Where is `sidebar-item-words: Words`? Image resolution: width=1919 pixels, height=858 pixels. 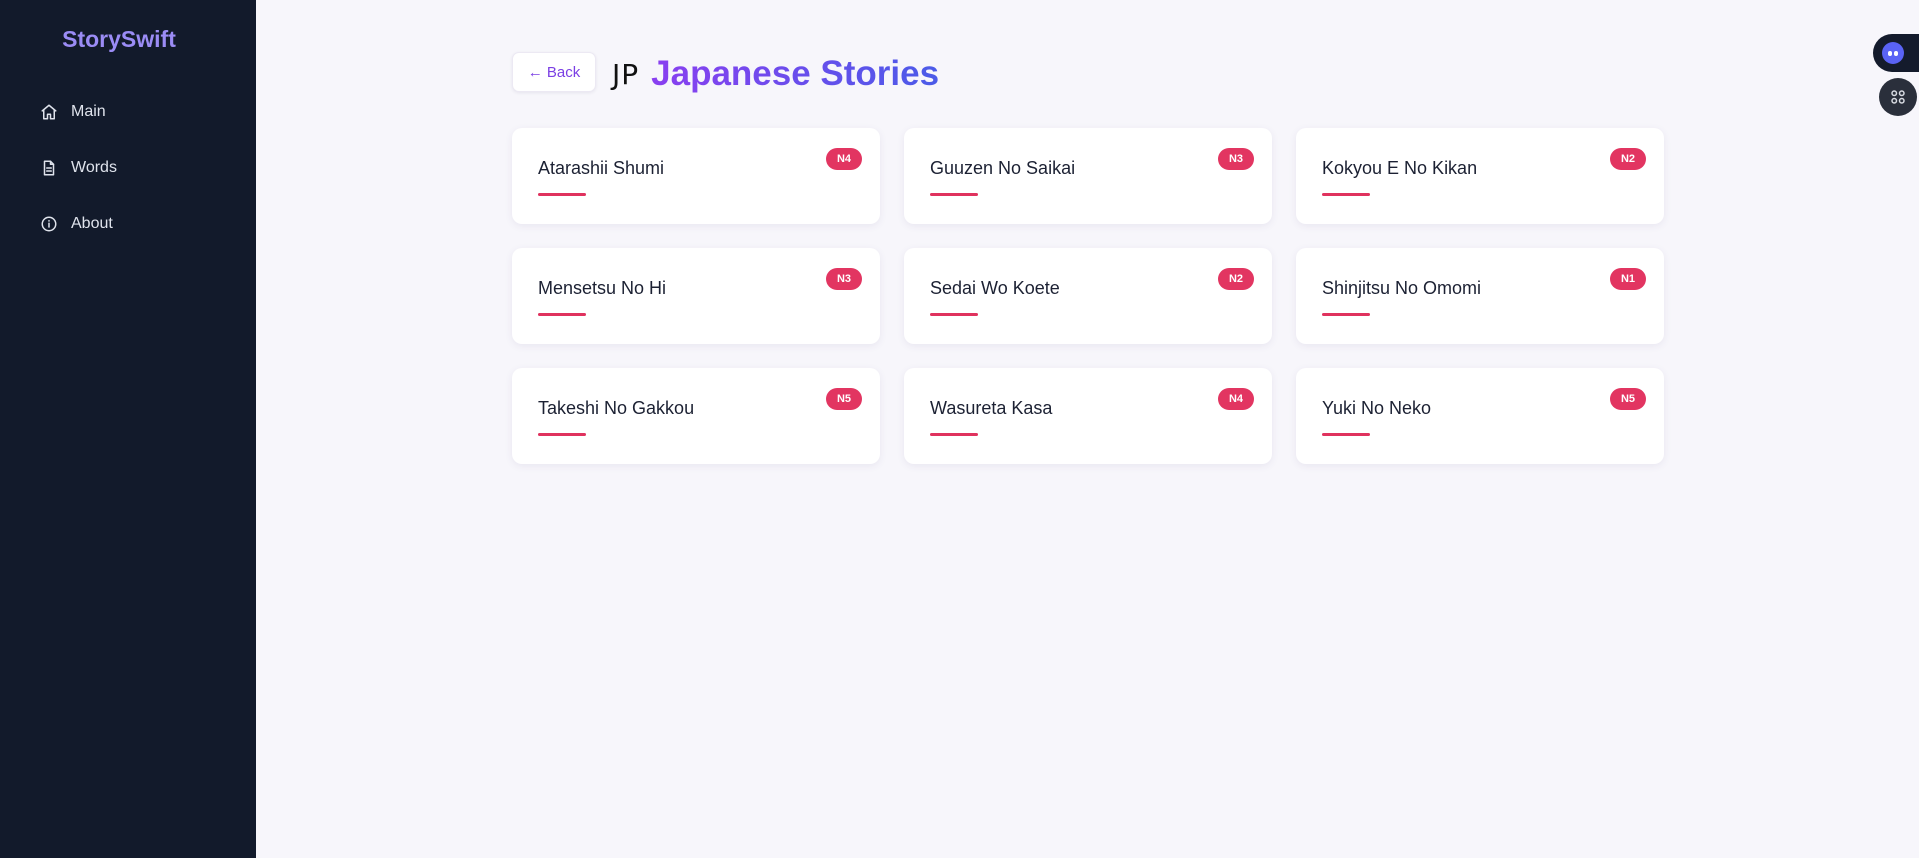 sidebar-item-words: Words is located at coordinates (78, 168).